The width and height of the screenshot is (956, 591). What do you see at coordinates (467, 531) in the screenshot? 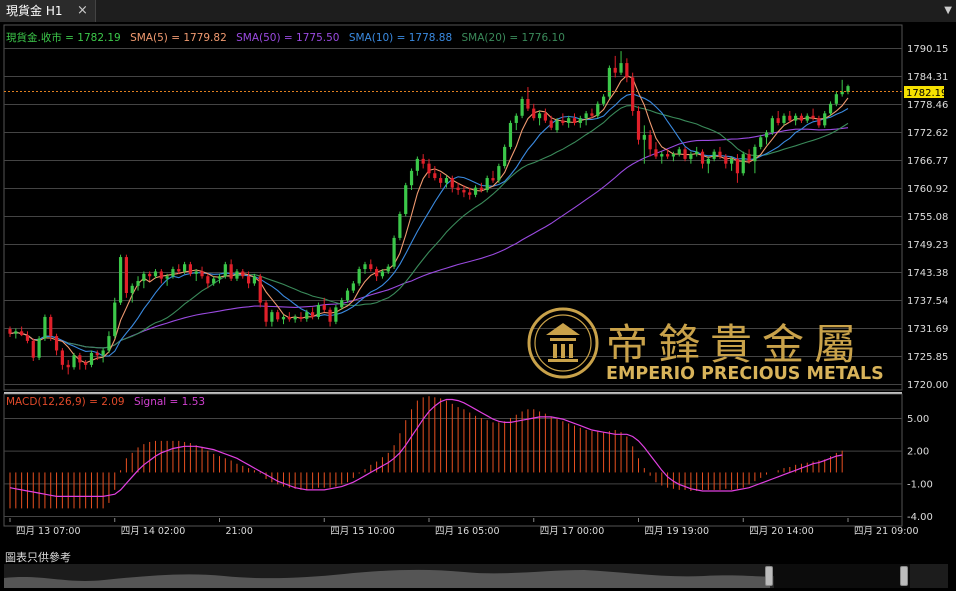
I see `time-tick-label: 四月 16 05:00` at bounding box center [467, 531].